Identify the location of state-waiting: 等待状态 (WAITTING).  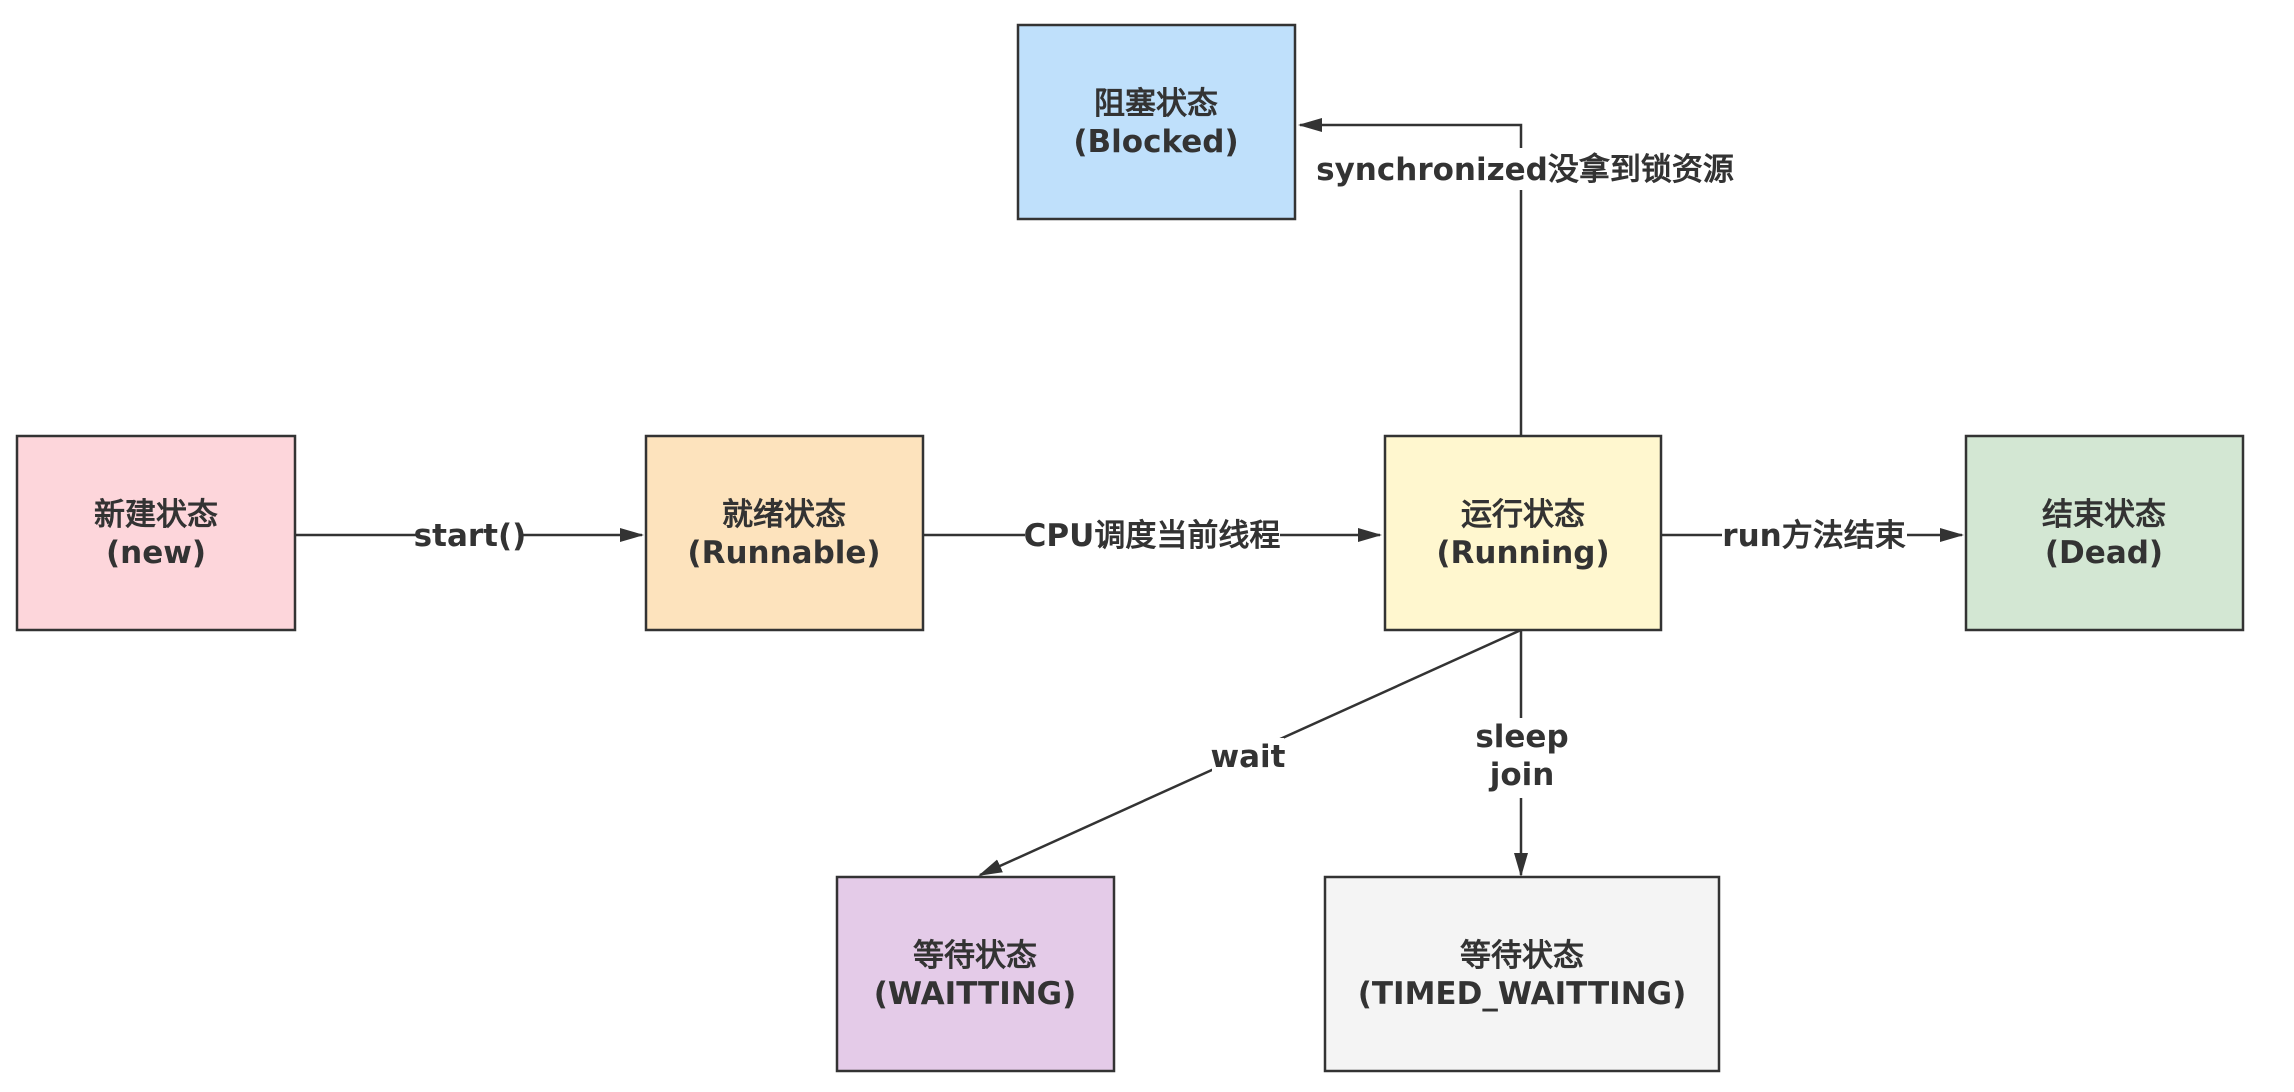
(975, 974).